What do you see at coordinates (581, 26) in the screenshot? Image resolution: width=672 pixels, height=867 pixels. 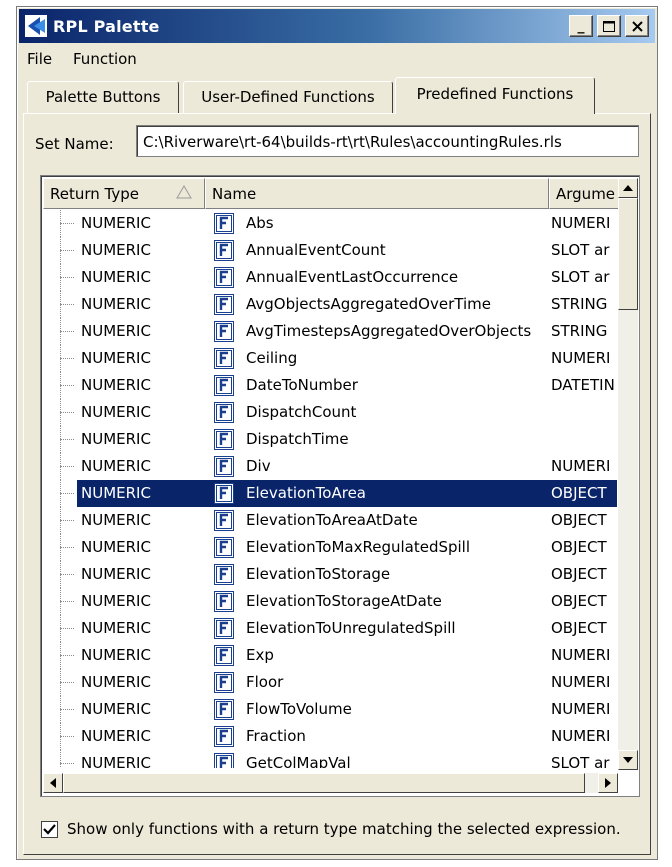 I see `minimize-button: _` at bounding box center [581, 26].